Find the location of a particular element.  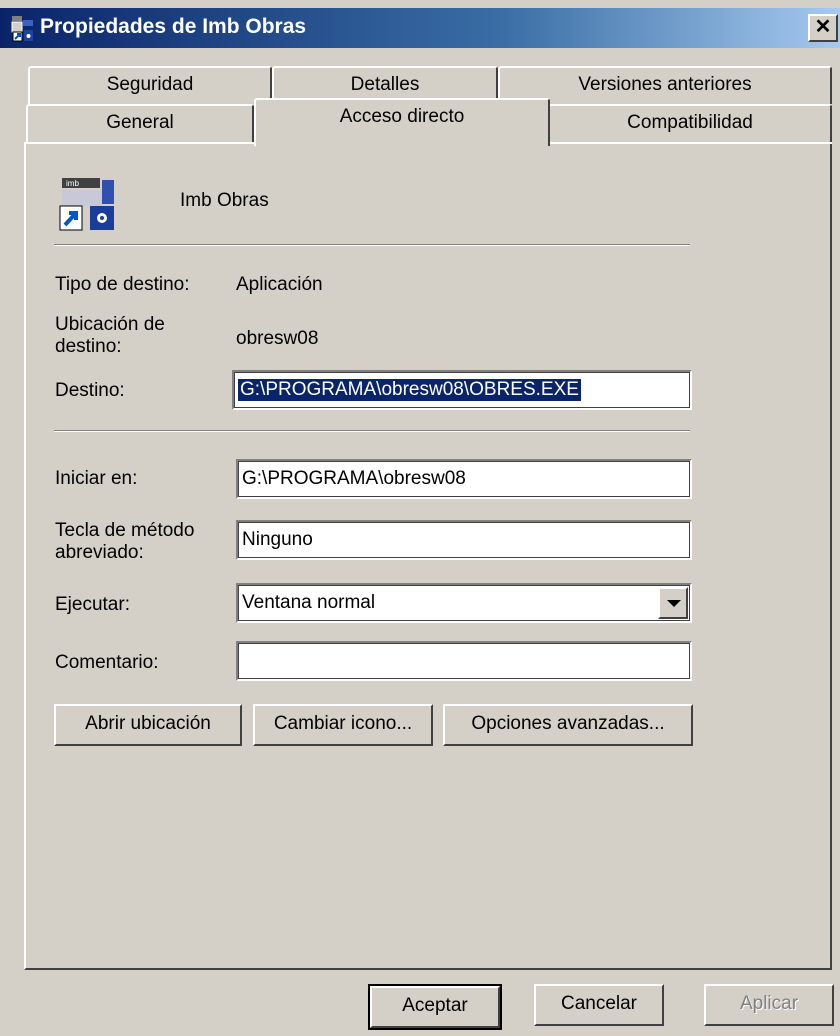

target-location-label: destino: is located at coordinates (88, 346).